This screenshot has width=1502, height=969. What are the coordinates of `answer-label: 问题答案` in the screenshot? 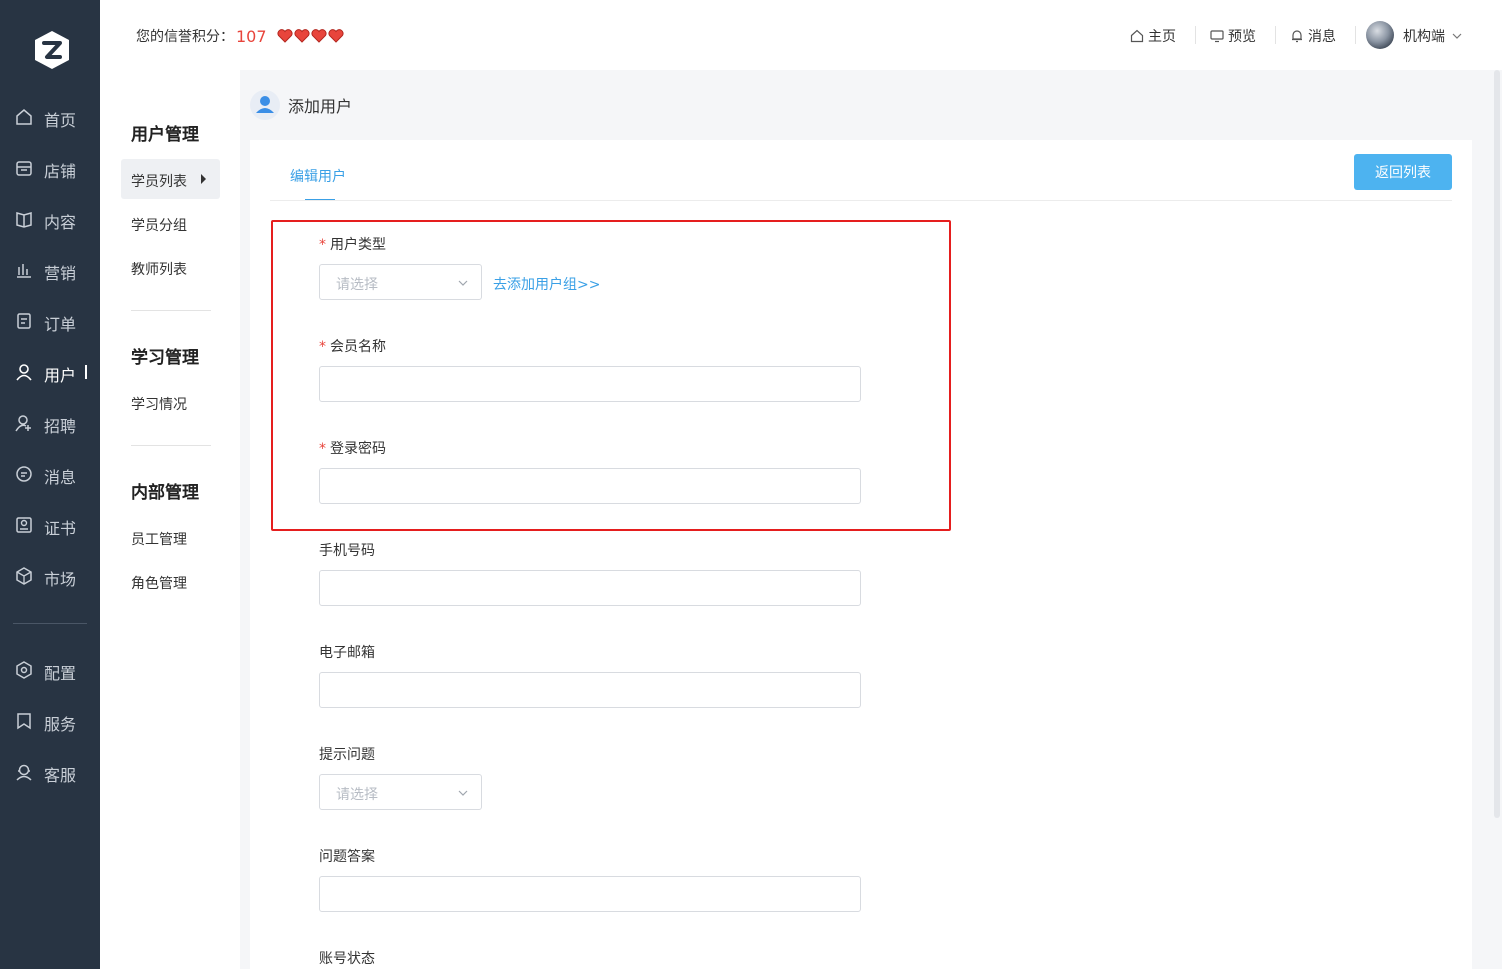 It's located at (347, 857).